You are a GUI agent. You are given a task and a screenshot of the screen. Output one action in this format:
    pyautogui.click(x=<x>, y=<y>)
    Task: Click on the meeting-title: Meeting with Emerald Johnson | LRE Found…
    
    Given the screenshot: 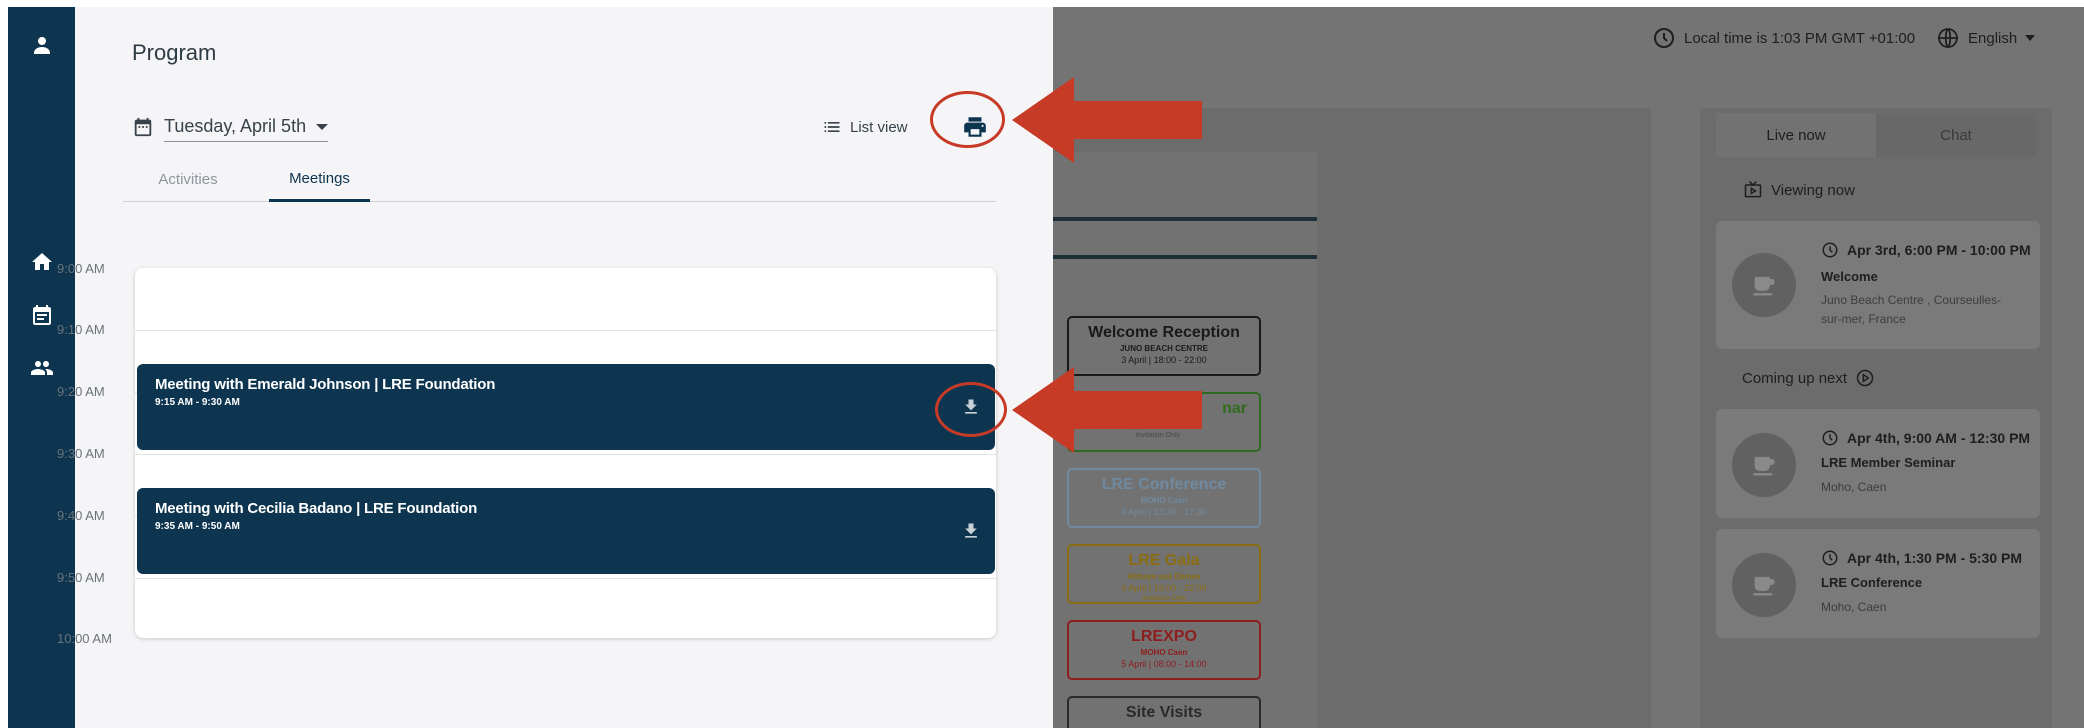 What is the action you would take?
    pyautogui.click(x=325, y=384)
    